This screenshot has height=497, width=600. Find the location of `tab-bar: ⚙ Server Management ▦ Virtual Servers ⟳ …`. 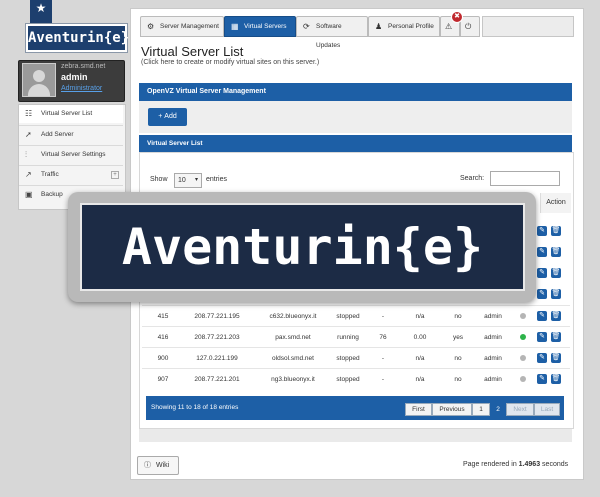

tab-bar: ⚙ Server Management ▦ Virtual Servers ⟳ … is located at coordinates (357, 32).